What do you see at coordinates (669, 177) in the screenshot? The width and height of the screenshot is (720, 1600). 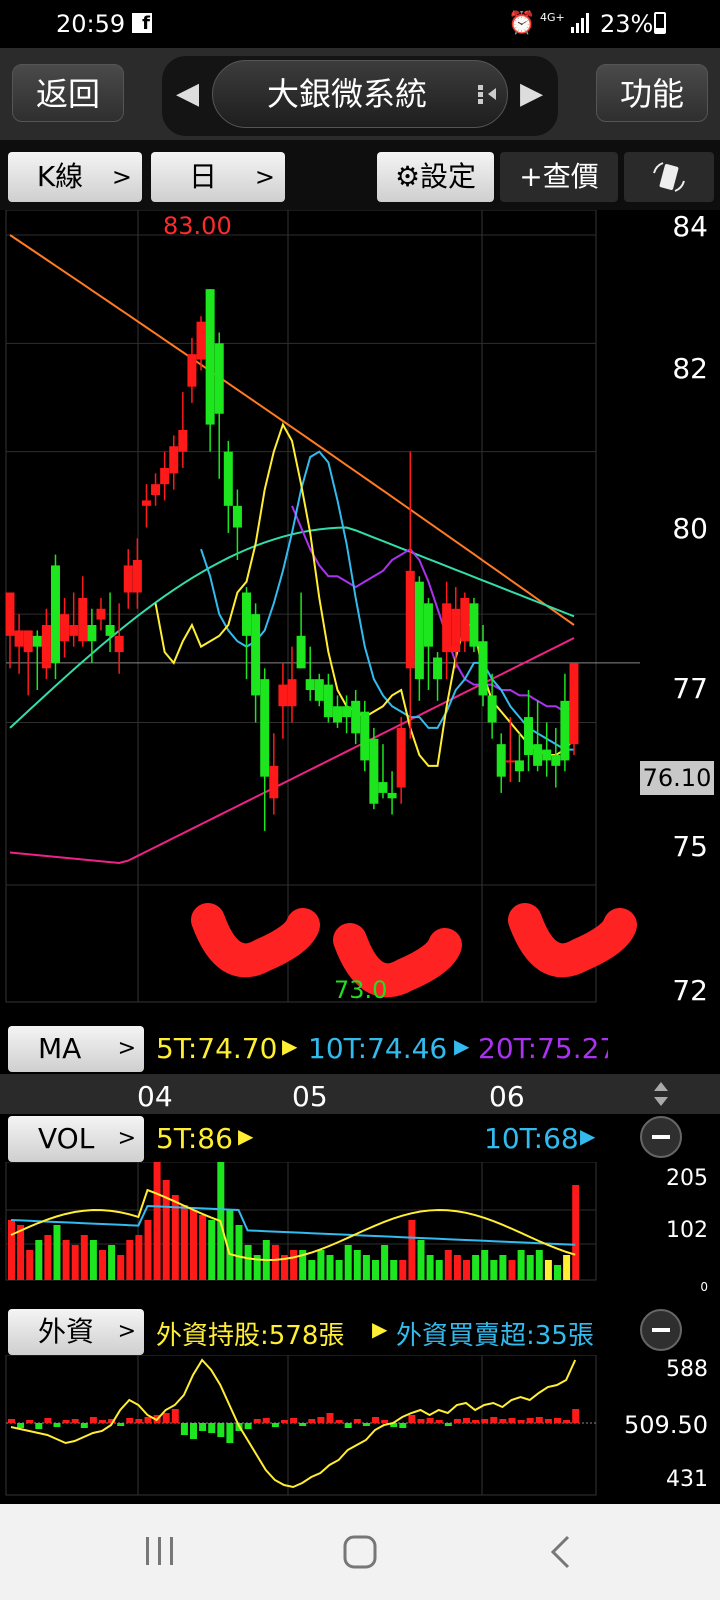 I see `rotate-screen-button` at bounding box center [669, 177].